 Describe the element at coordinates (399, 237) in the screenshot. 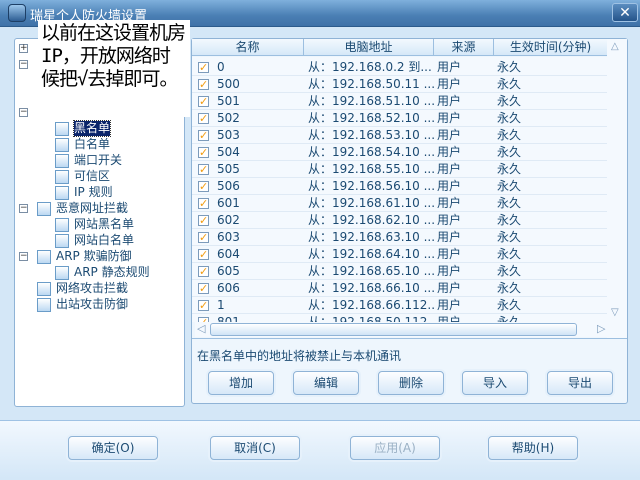

I see `table-row: ✓ 603 从：192.168.63.10 ... 用户 永久` at that location.